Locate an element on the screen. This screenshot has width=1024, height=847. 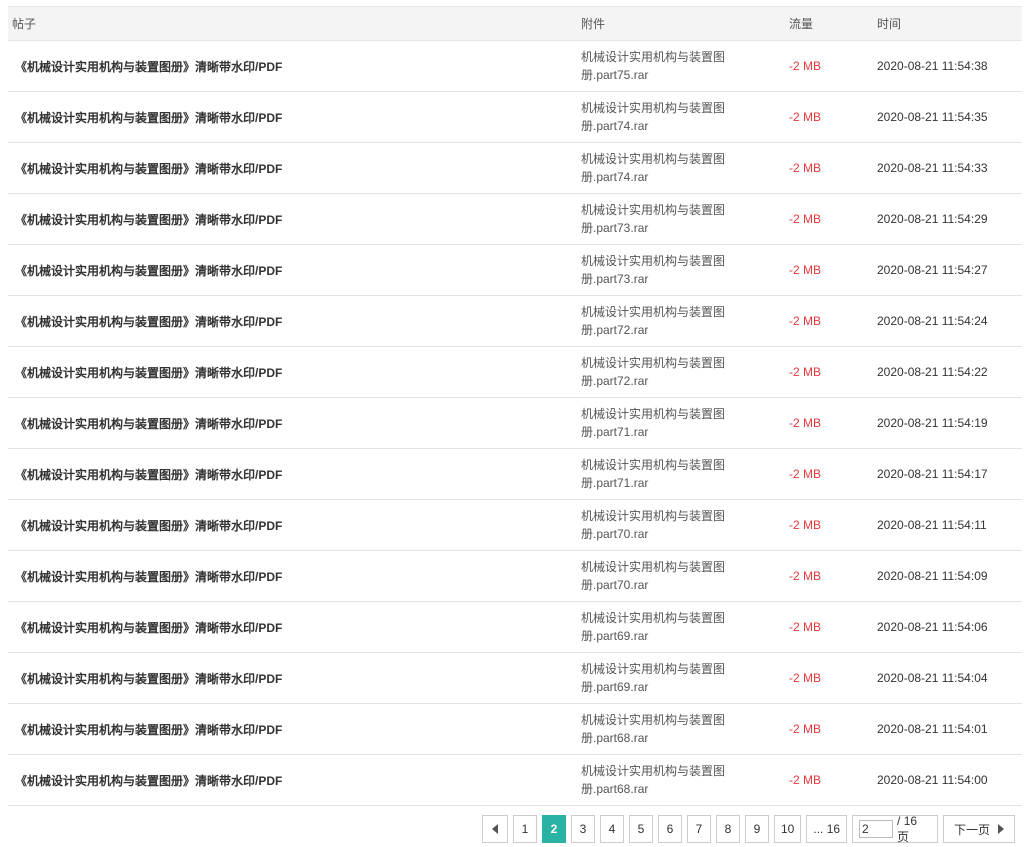
prev-page-button is located at coordinates (495, 829).